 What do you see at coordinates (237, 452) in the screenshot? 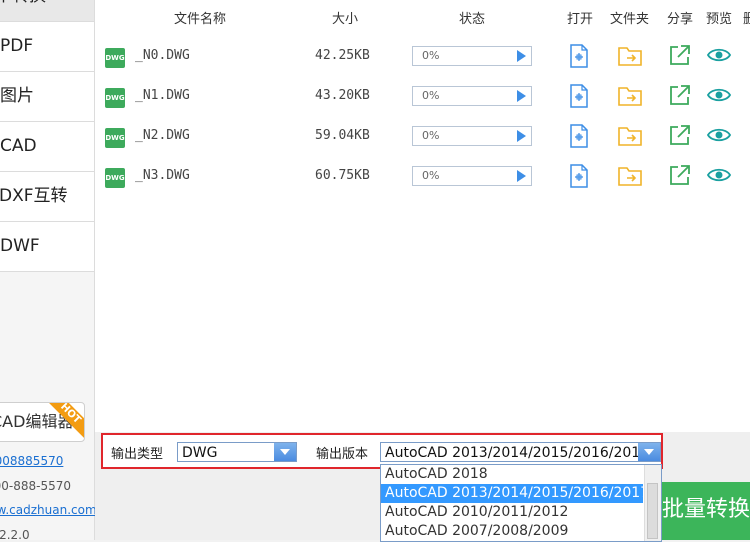
I see `output-type-select: DWG` at bounding box center [237, 452].